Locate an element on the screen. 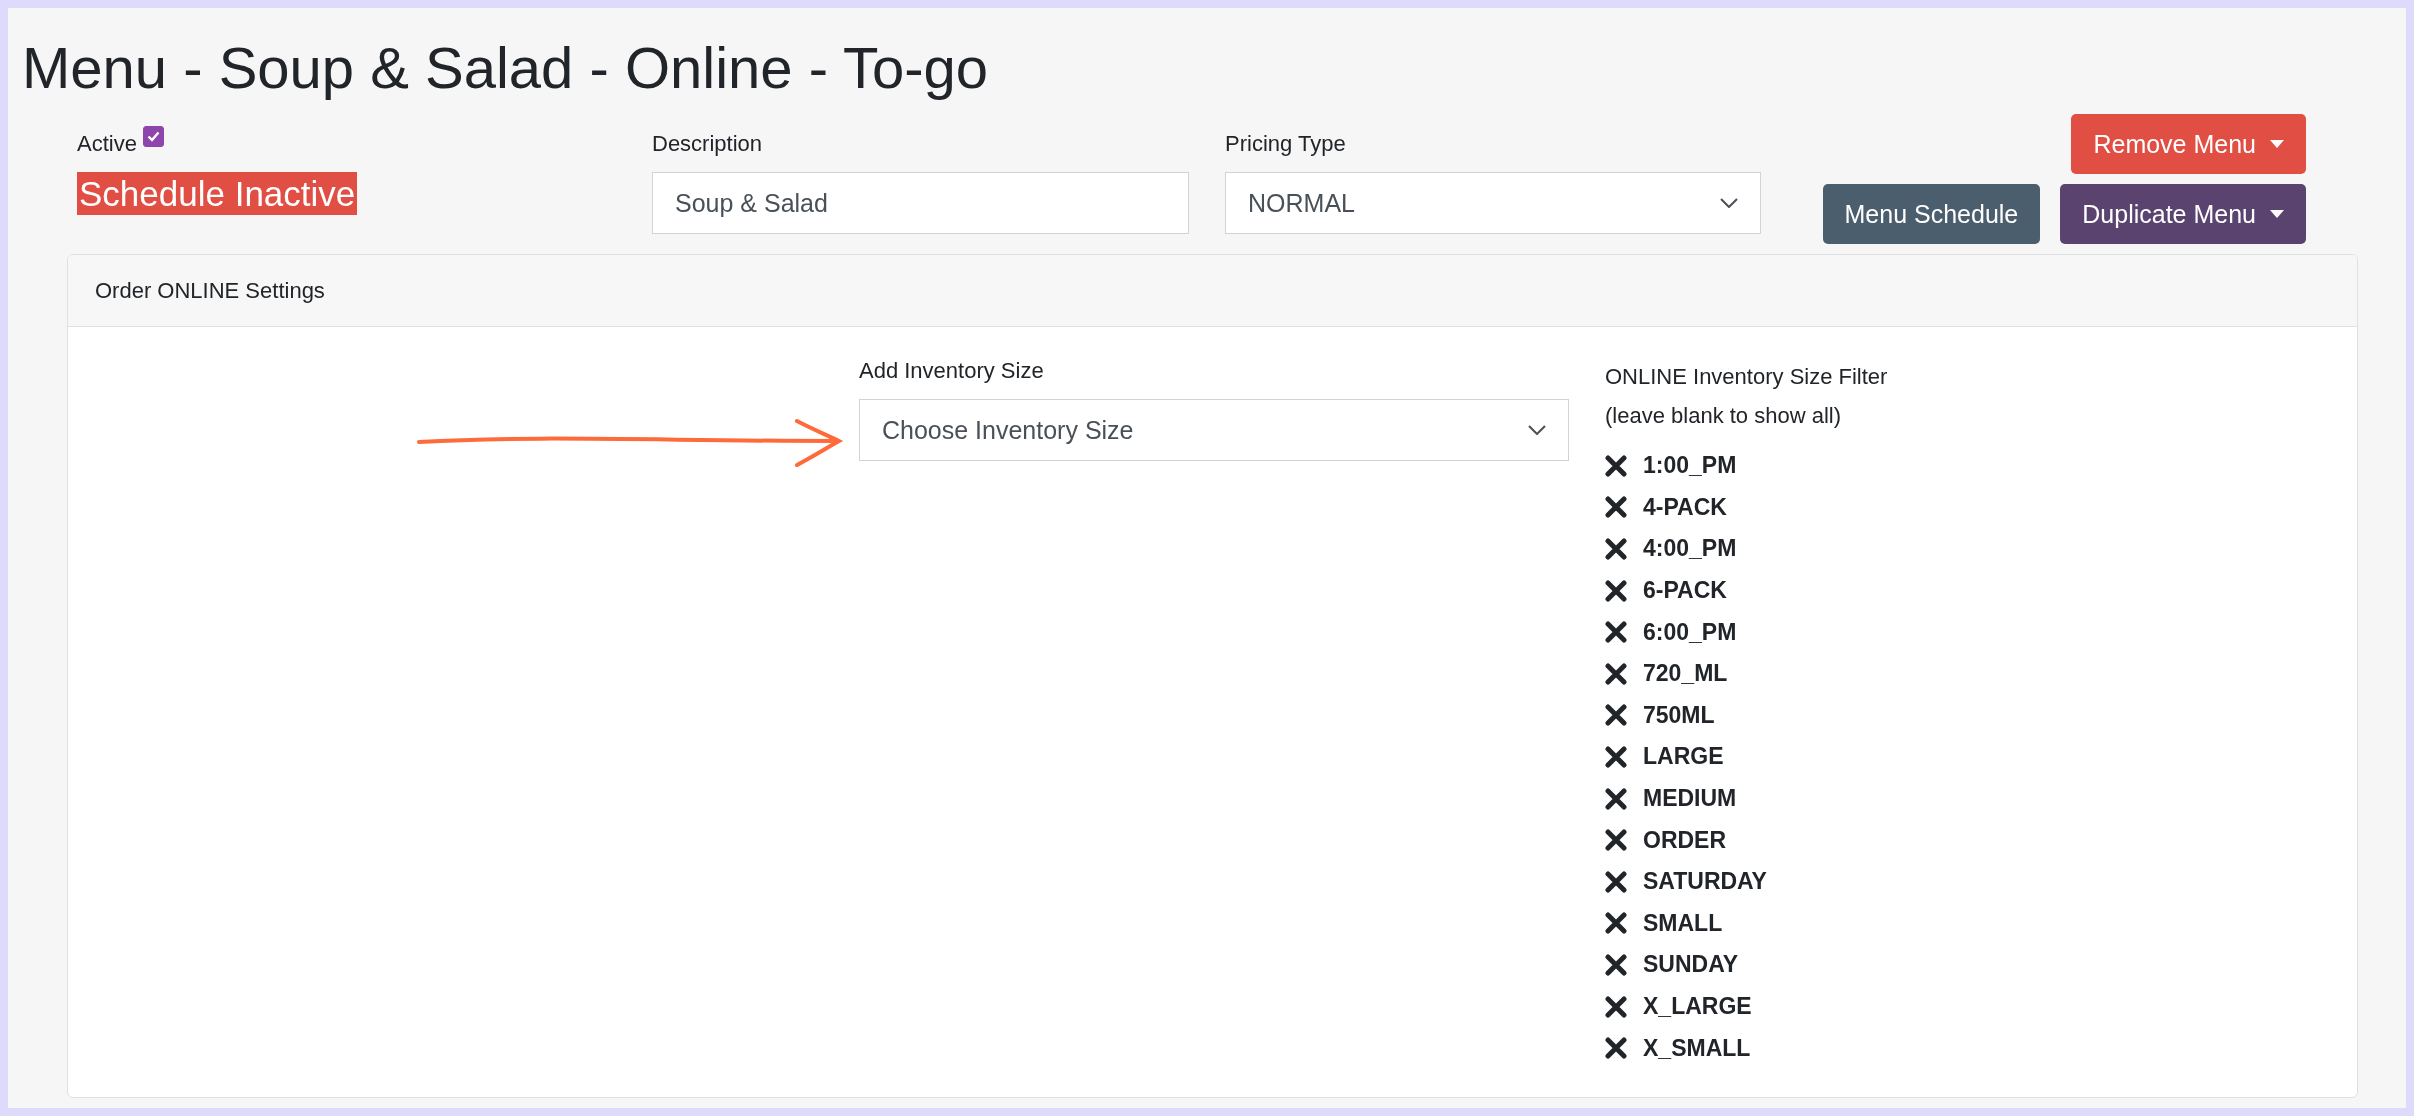 The height and width of the screenshot is (1116, 2414). size-filter-tag: MEDIUM is located at coordinates (1690, 799).